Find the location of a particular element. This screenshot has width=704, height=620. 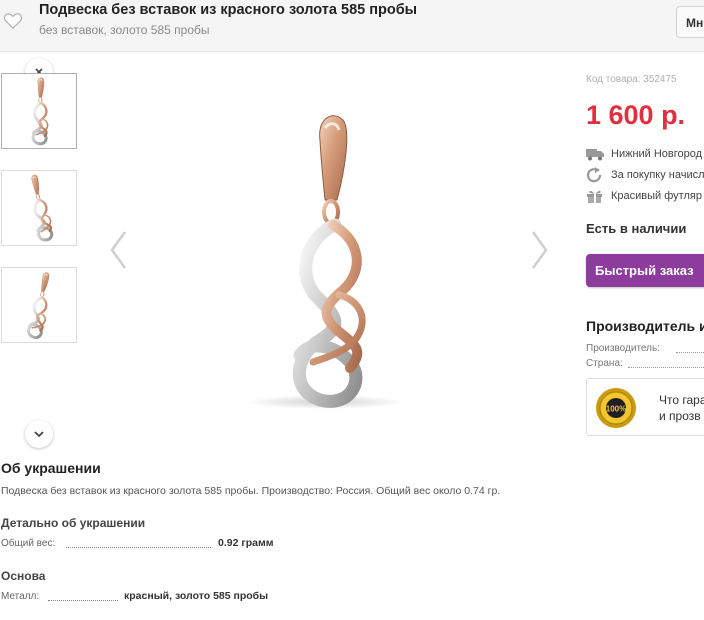

bonus-text: За покупку начисл is located at coordinates (657, 175).